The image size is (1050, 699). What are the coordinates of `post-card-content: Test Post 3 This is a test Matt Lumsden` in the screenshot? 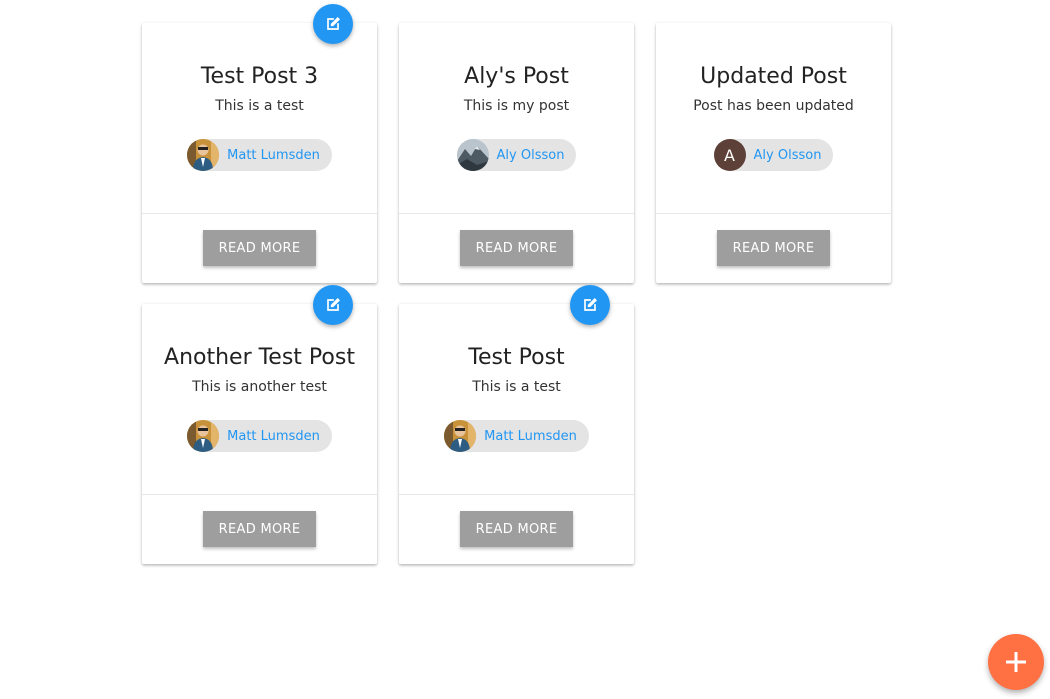 It's located at (259, 118).